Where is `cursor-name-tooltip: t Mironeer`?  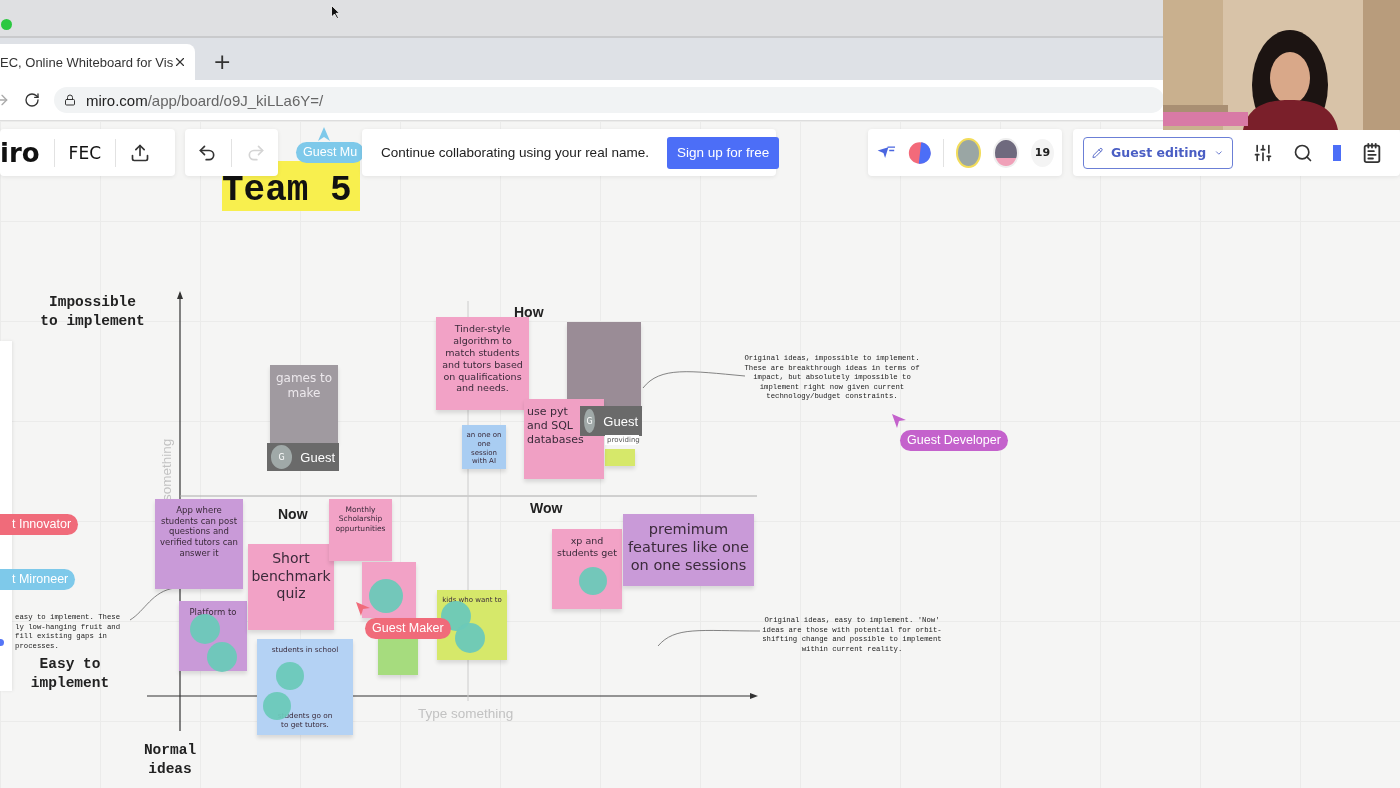 cursor-name-tooltip: t Mironeer is located at coordinates (38, 579).